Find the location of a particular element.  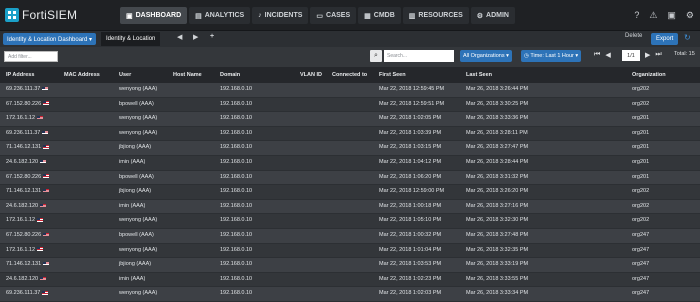

cell-first: Mar 22, 2018 1:04:12 PM is located at coordinates (410, 162).